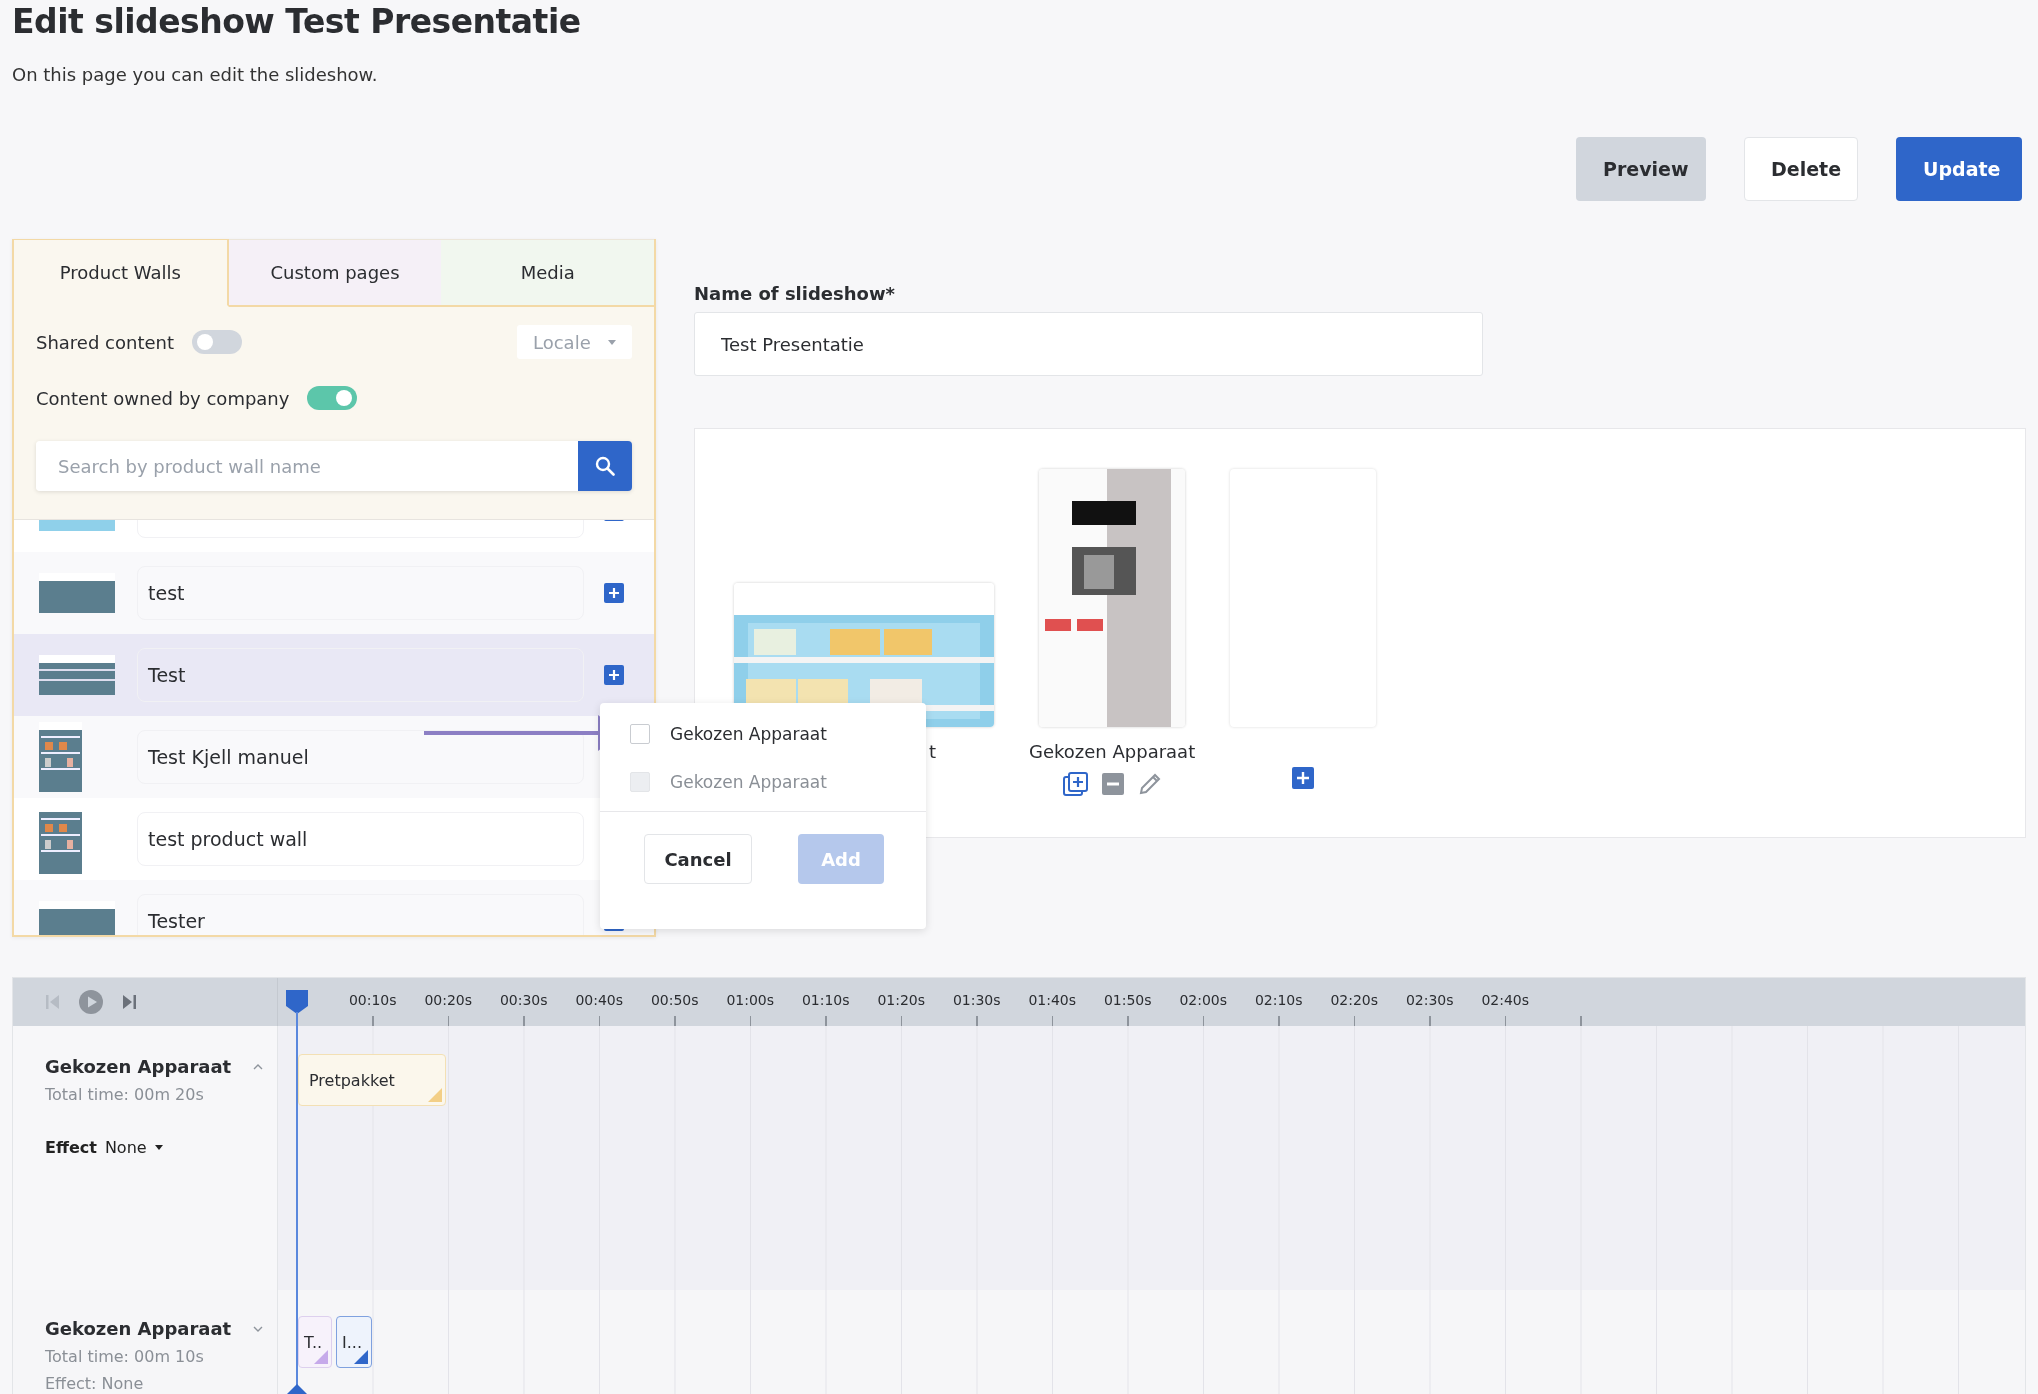 The image size is (2038, 1394). Describe the element at coordinates (1354, 1001) in the screenshot. I see `time-label: 02:20s` at that location.